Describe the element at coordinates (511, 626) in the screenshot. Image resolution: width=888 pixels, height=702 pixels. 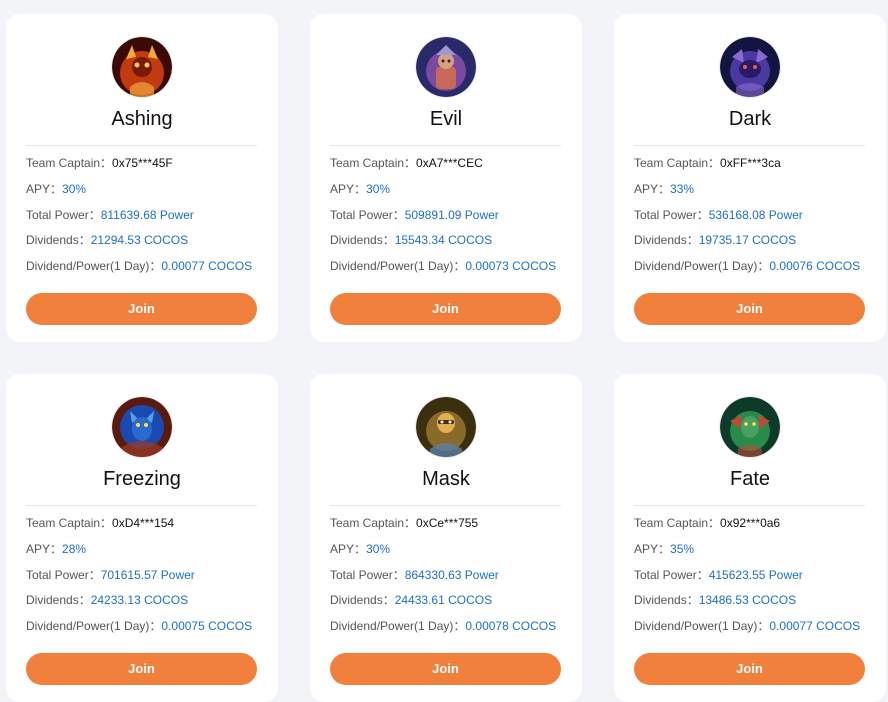
I see `dividend-per-power-value: 0.00078 COCOS` at that location.